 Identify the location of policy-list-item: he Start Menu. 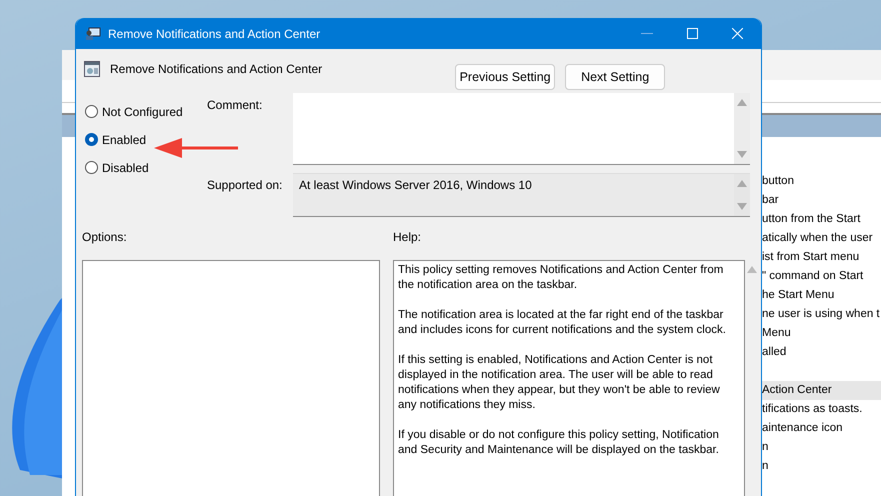
(820, 295).